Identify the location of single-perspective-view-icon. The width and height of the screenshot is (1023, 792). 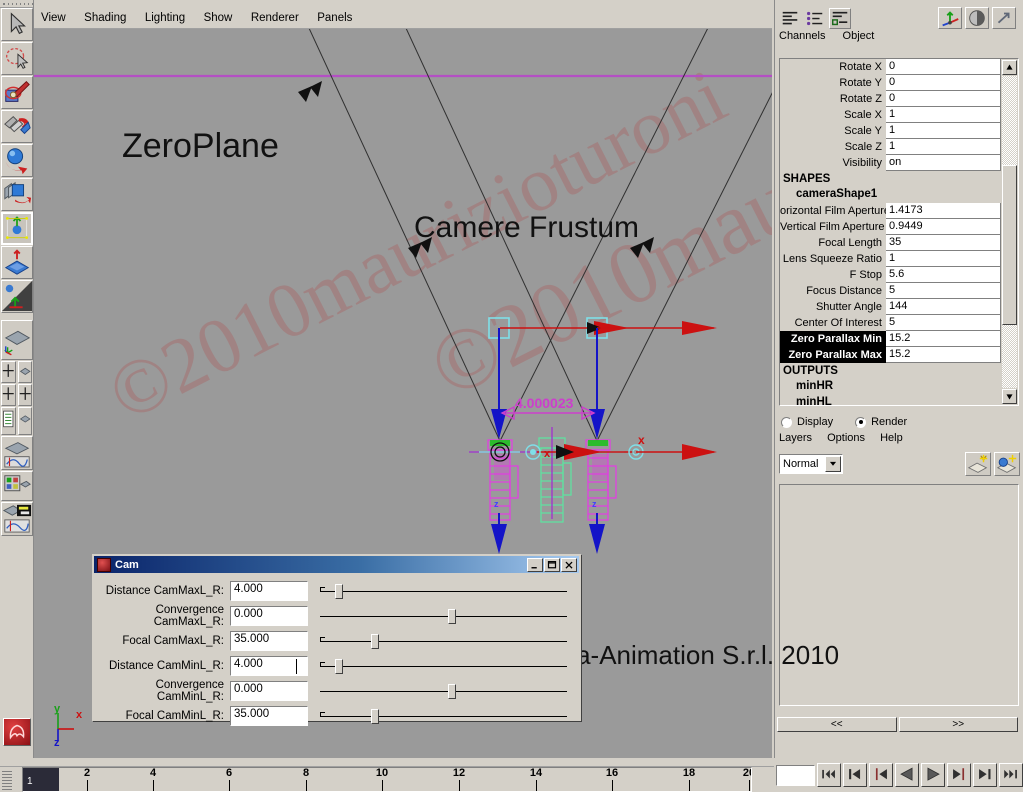
(17, 340).